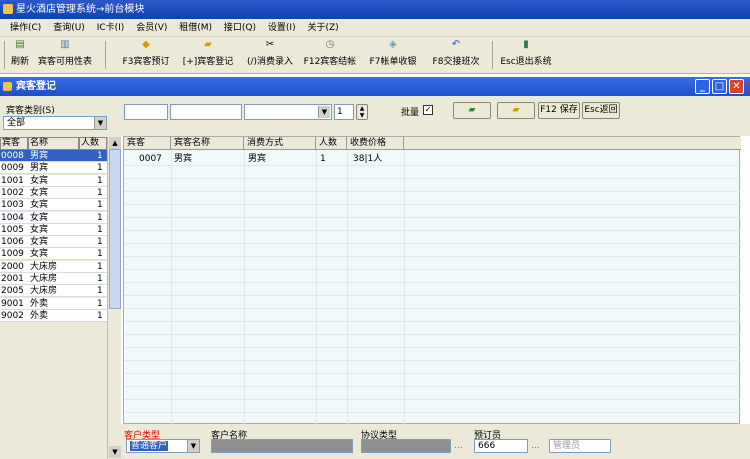  Describe the element at coordinates (375, 143) in the screenshot. I see `grid-header-price: 收费价格` at that location.